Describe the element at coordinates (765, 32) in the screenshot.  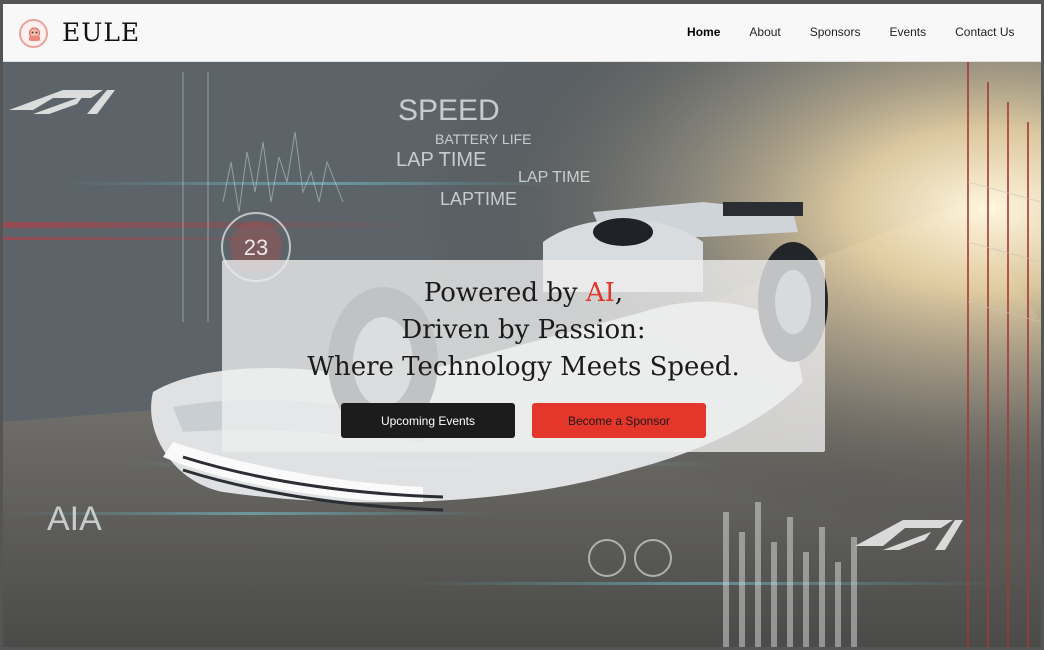
I see `nav-about: About` at that location.